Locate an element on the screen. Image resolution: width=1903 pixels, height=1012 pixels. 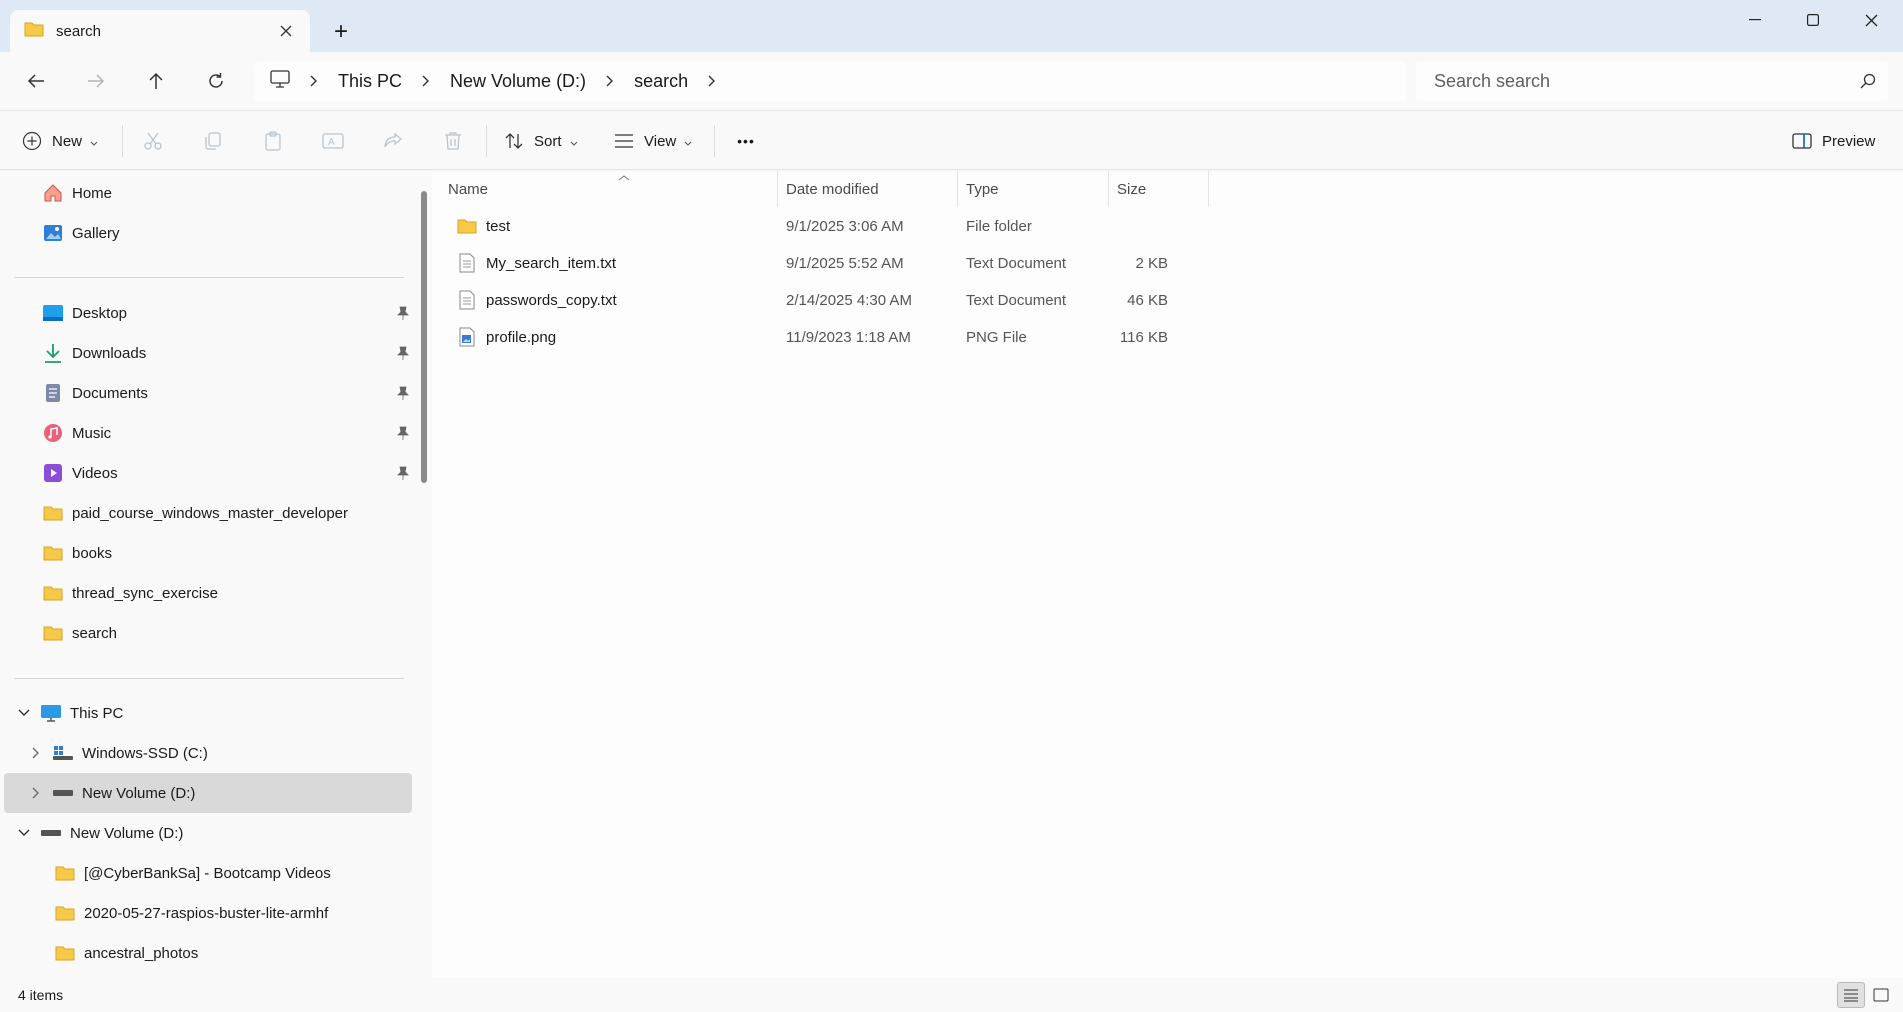
column-header-name: Name is located at coordinates (563, 189).